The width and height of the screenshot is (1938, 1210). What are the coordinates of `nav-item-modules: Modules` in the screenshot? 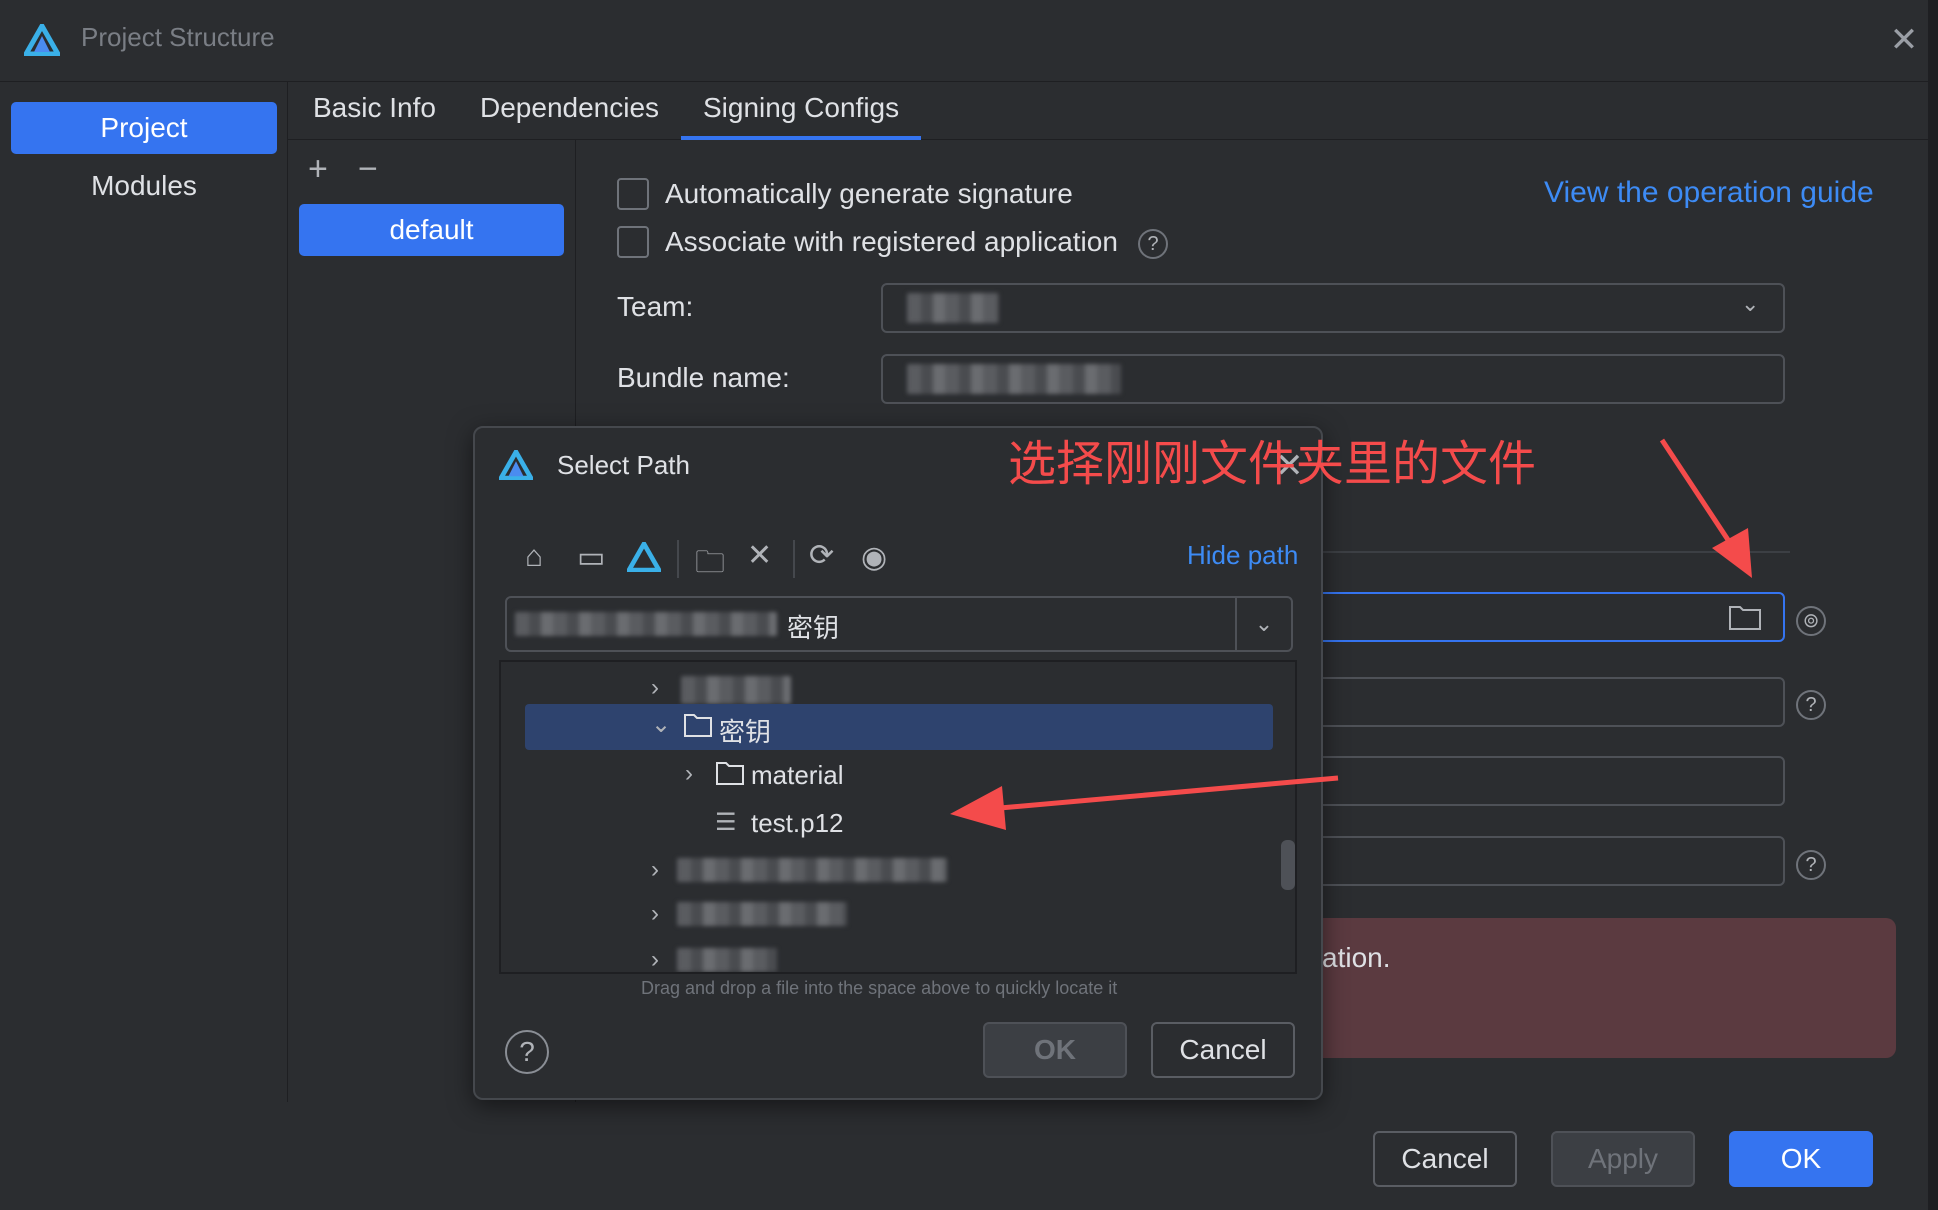 It's located at (144, 186).